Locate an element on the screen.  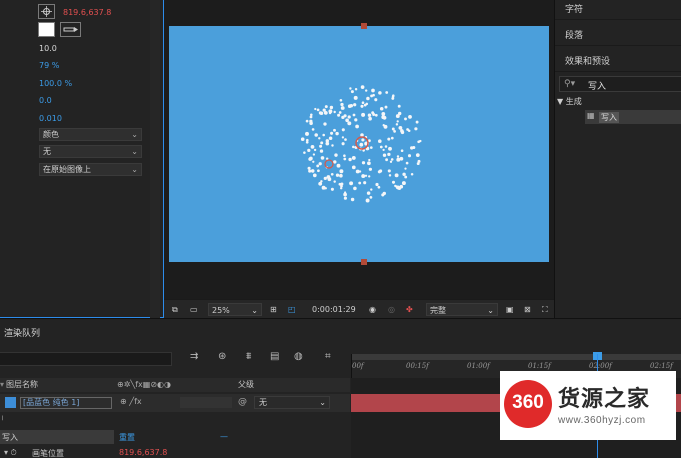
color-channels-icon: ✤ is located at coordinates (409, 309).